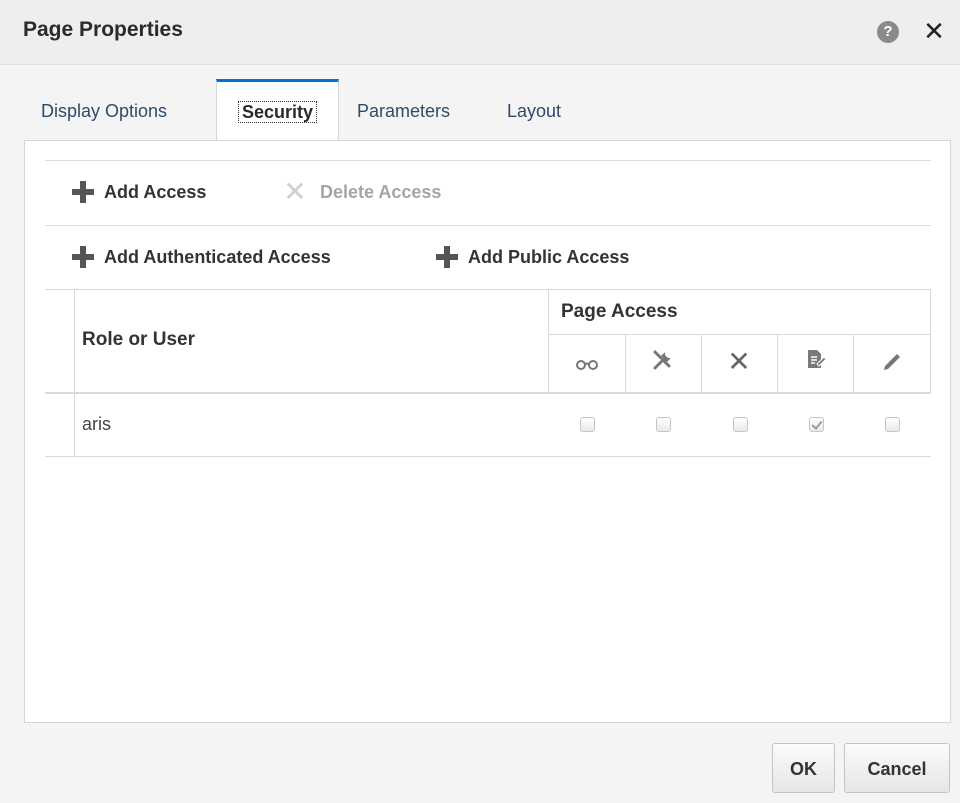  What do you see at coordinates (888, 32) in the screenshot?
I see `help-icon: ?` at bounding box center [888, 32].